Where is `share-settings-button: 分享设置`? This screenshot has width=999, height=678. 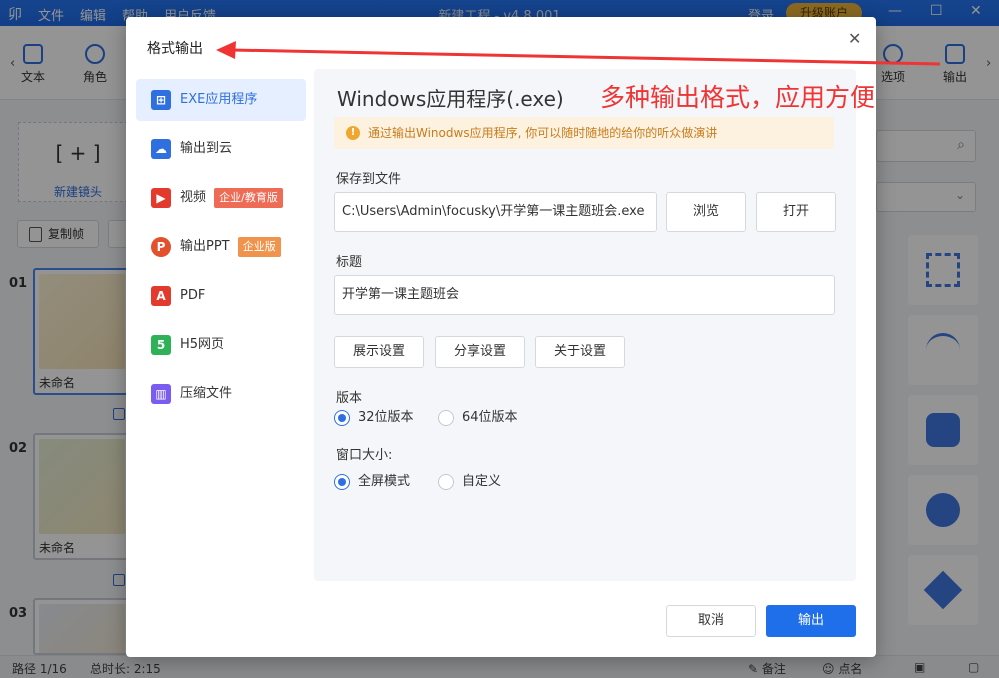
share-settings-button: 分享设置 is located at coordinates (480, 352).